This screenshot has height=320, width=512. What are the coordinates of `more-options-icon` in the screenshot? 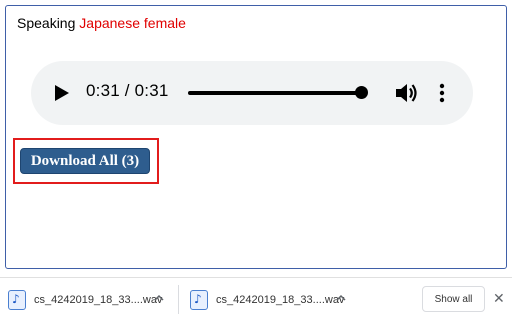 It's located at (442, 93).